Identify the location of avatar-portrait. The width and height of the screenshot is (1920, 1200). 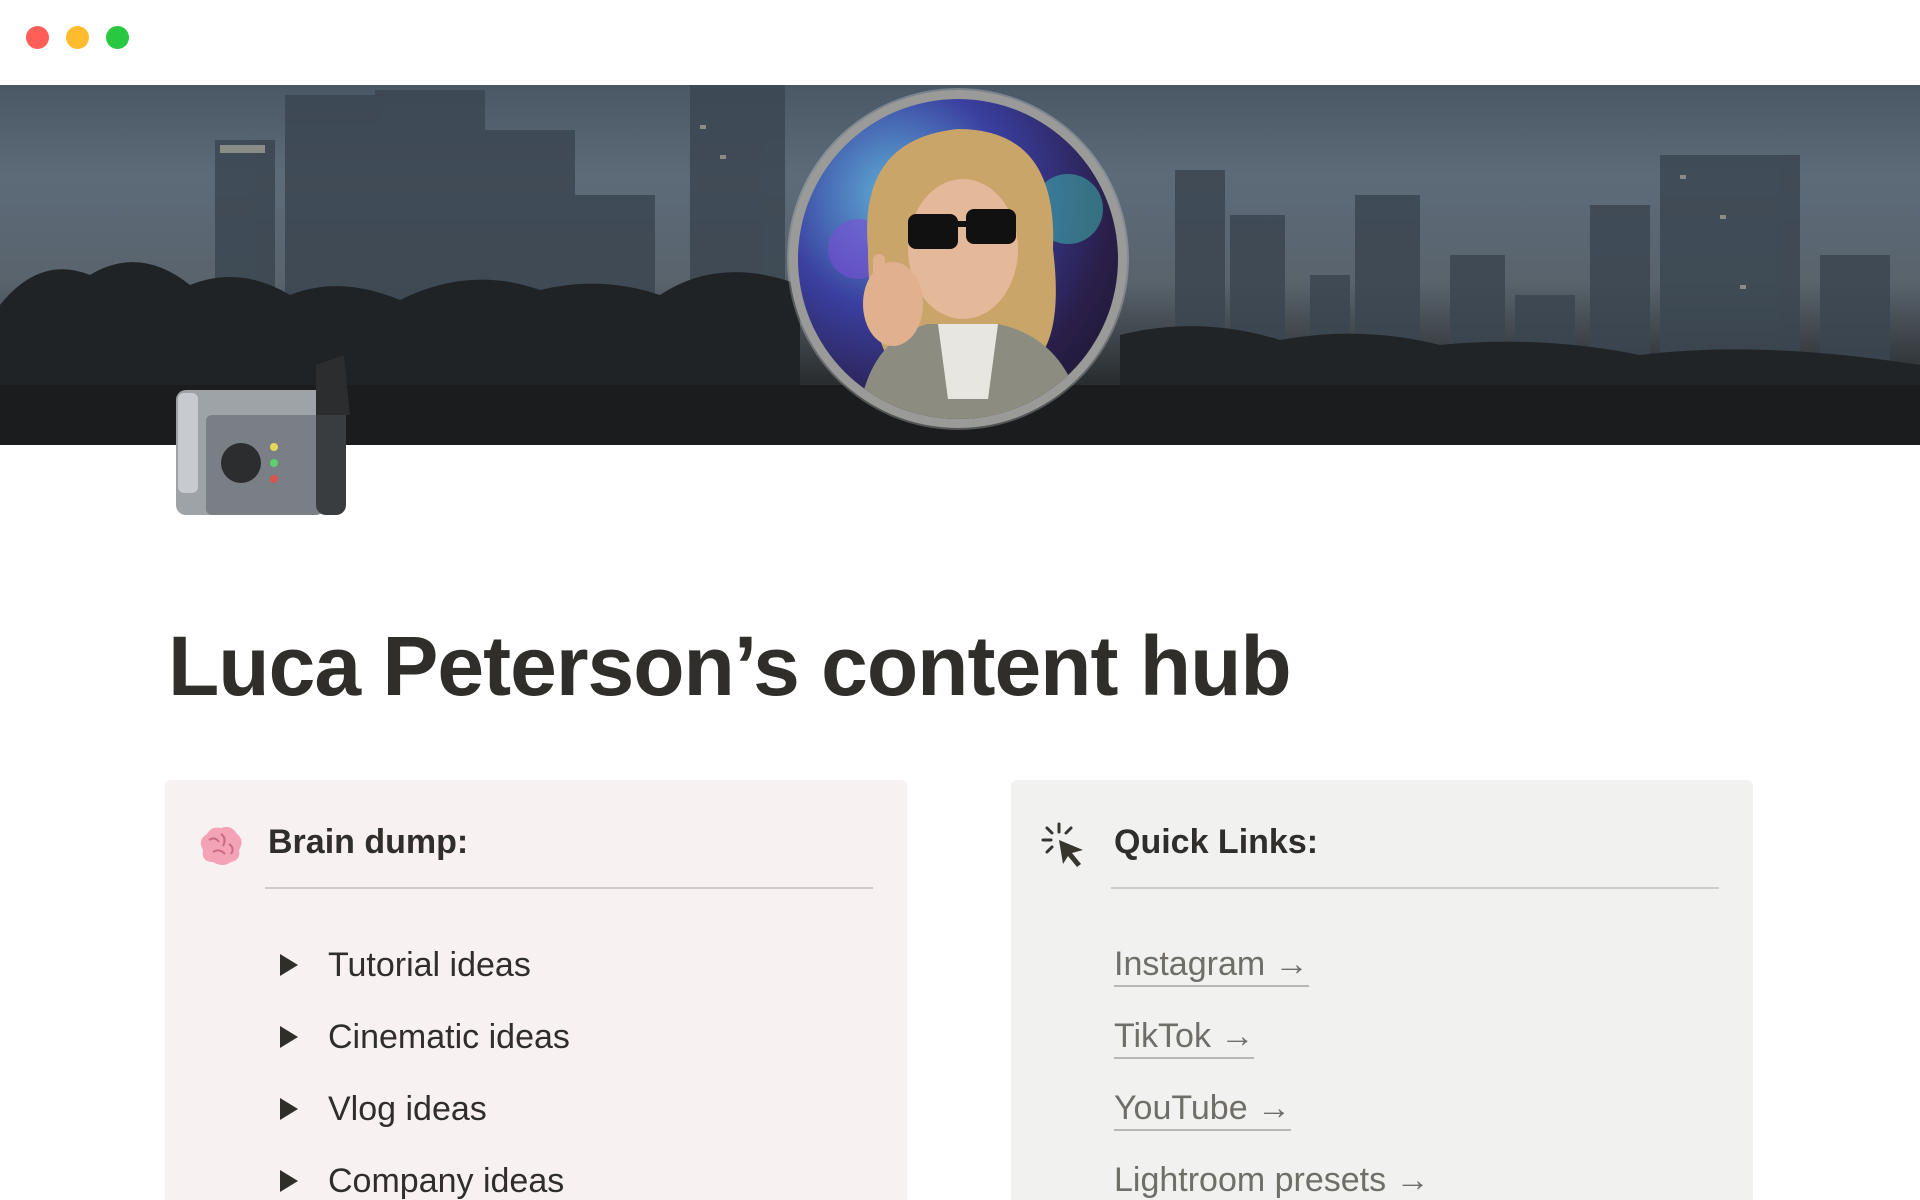
(958, 259).